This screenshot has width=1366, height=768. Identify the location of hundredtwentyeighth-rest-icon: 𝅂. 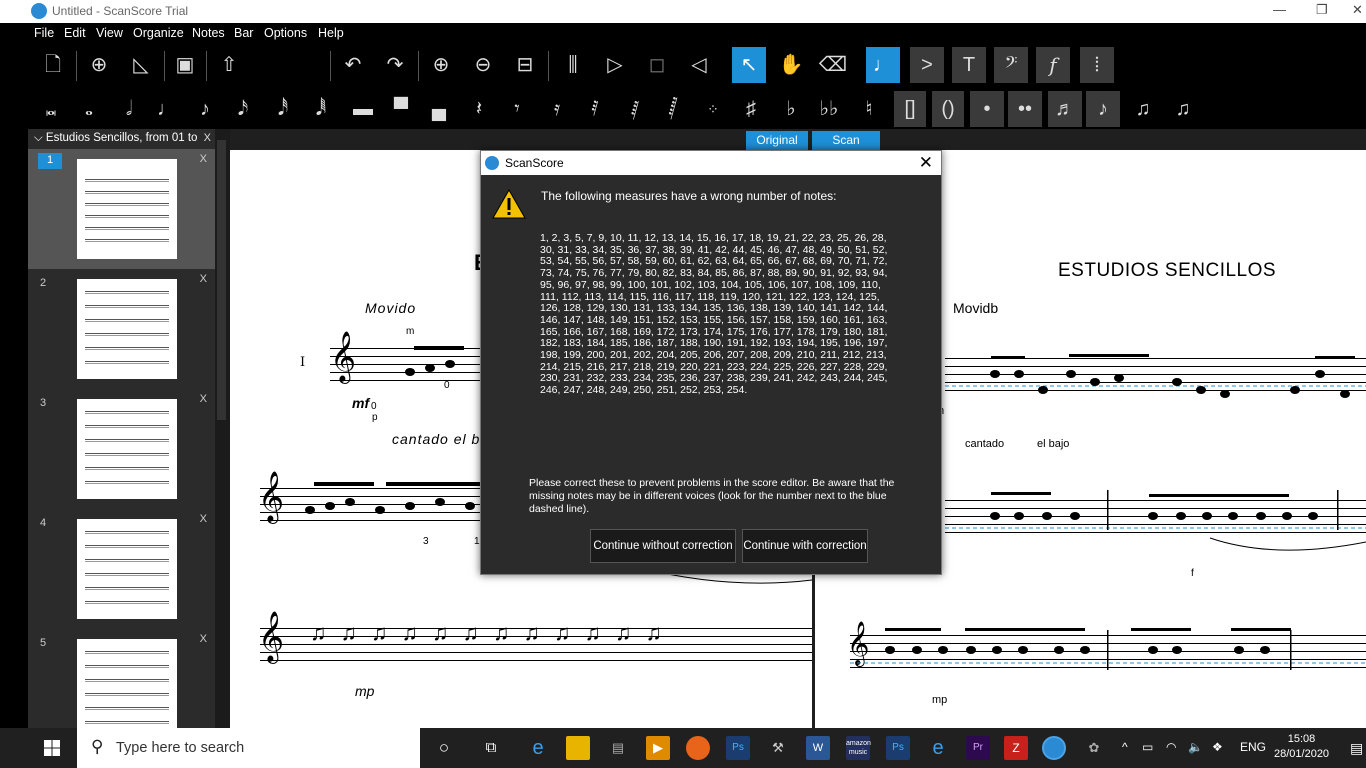
(673, 109).